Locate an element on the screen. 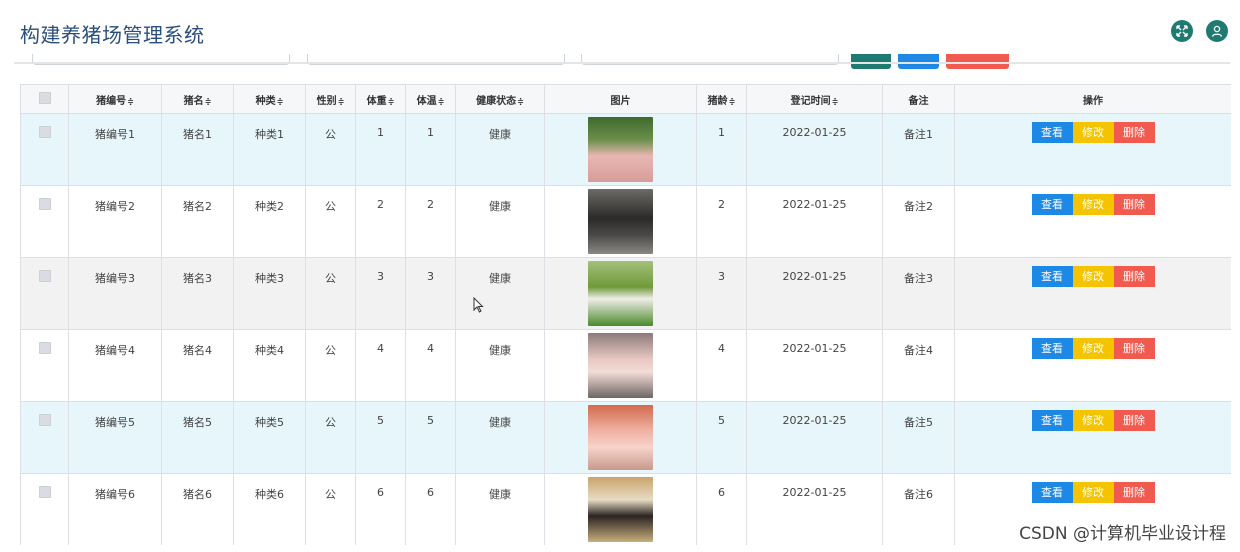 This screenshot has width=1240, height=552. cell-age: 4 is located at coordinates (721, 365).